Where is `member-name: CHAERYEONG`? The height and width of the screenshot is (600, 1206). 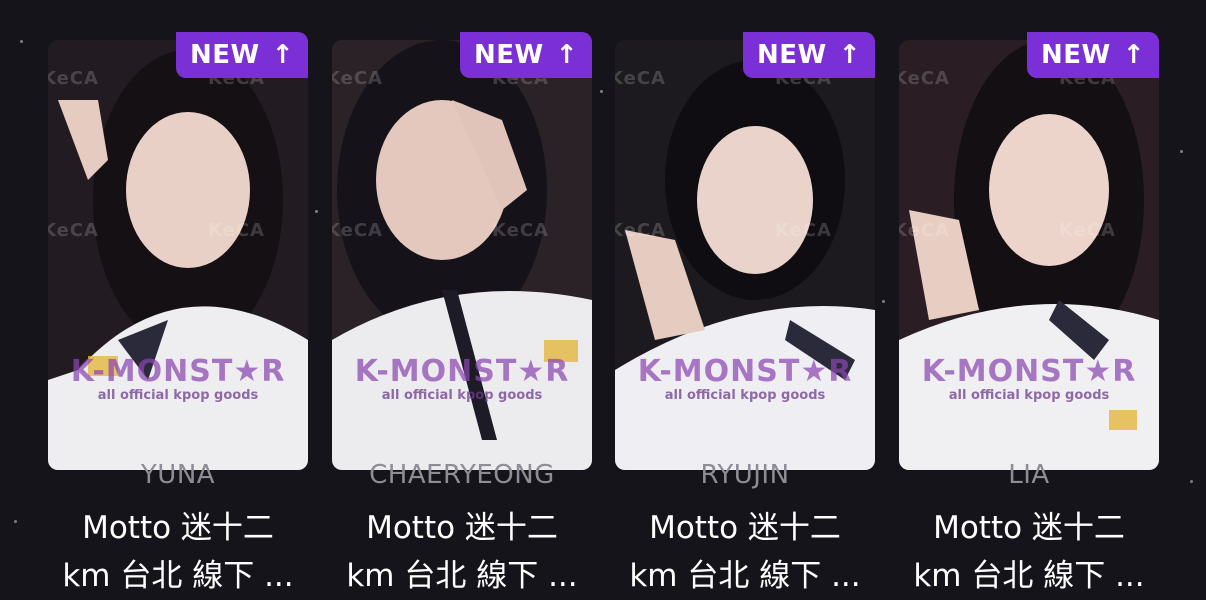 member-name: CHAERYEONG is located at coordinates (462, 475).